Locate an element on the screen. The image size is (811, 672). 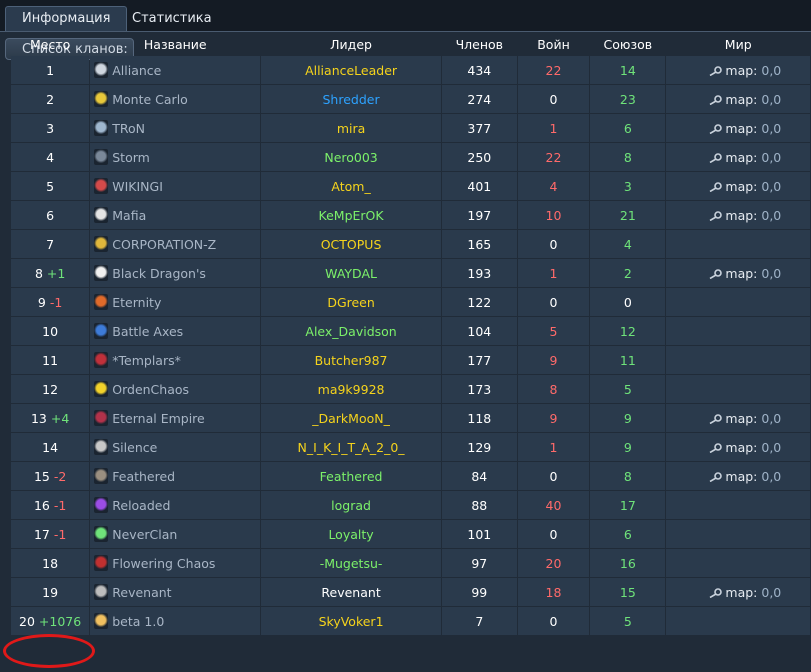
leader-cell: mira is located at coordinates (351, 128).